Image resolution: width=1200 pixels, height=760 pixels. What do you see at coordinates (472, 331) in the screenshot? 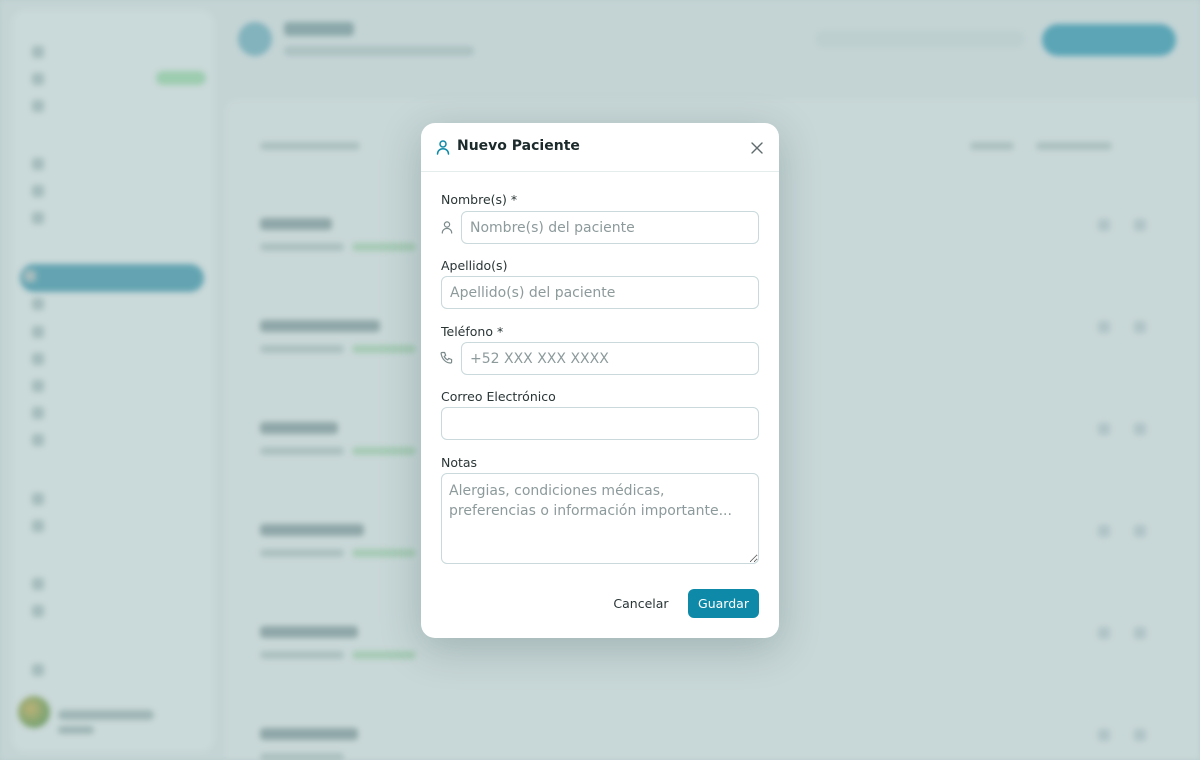
I see `phone-label: Teléfono *` at bounding box center [472, 331].